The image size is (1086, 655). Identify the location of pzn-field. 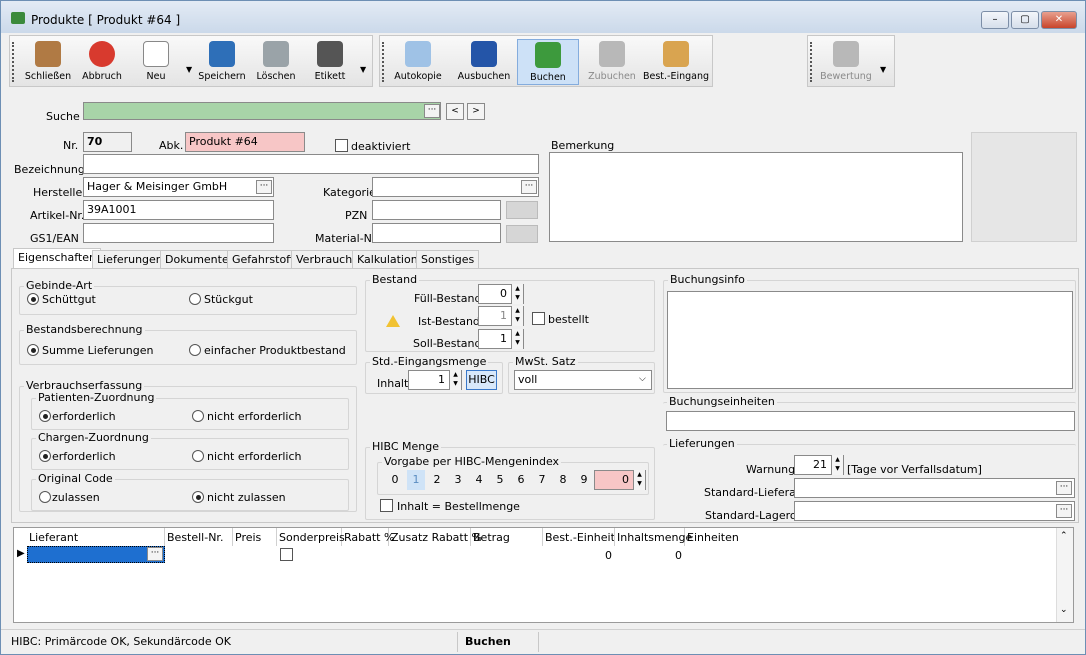
(436, 210).